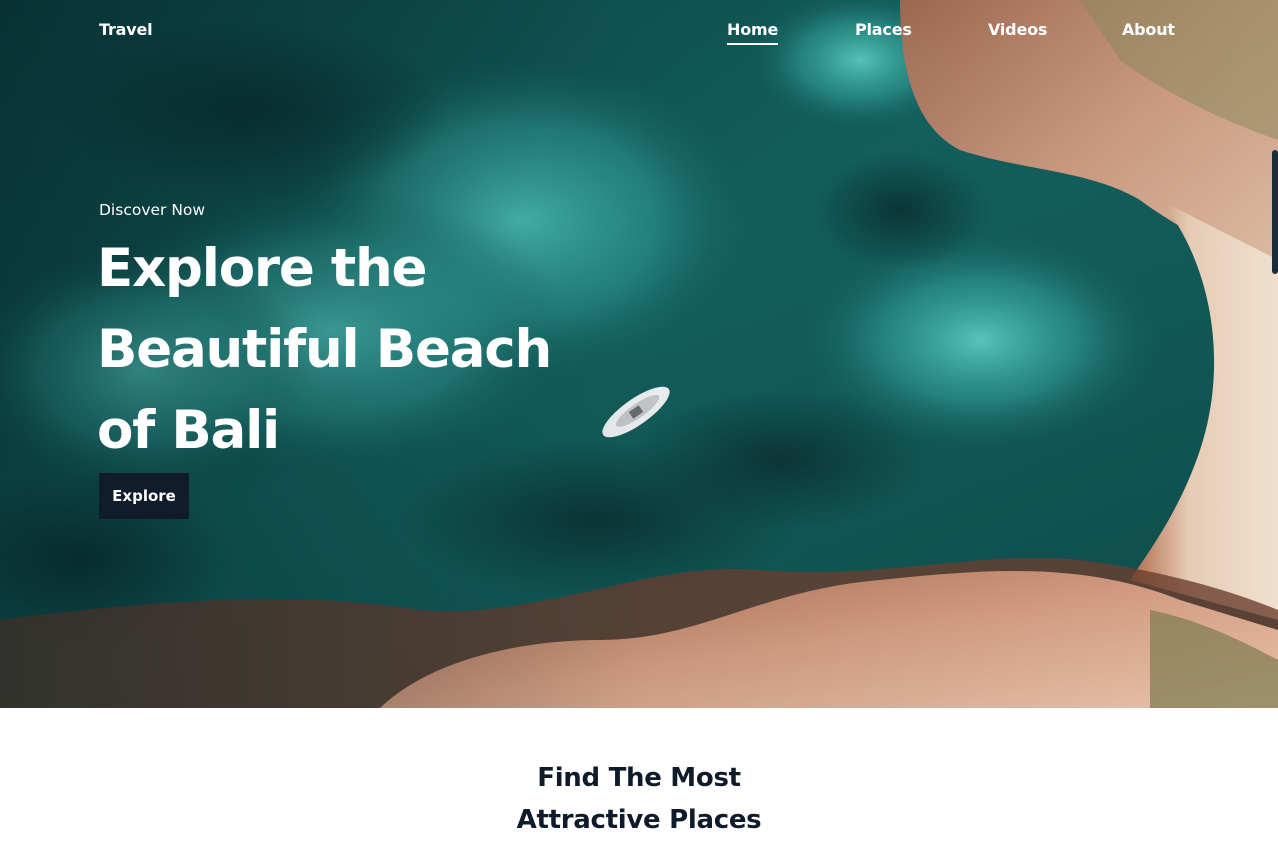  What do you see at coordinates (152, 210) in the screenshot?
I see `hero-eyebrow: Discover Now` at bounding box center [152, 210].